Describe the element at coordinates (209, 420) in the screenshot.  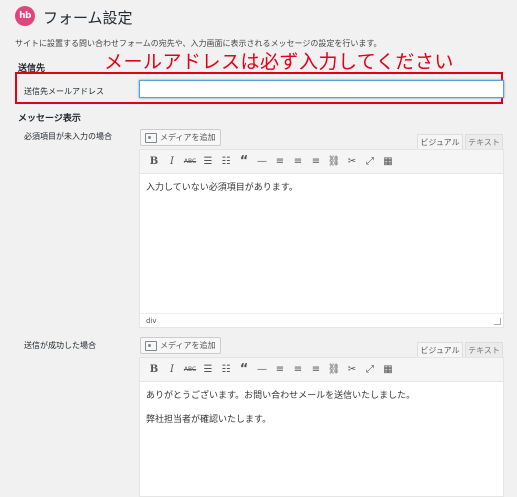
I see `editor-paragraph: 弊社担当者が確認いたします。` at that location.